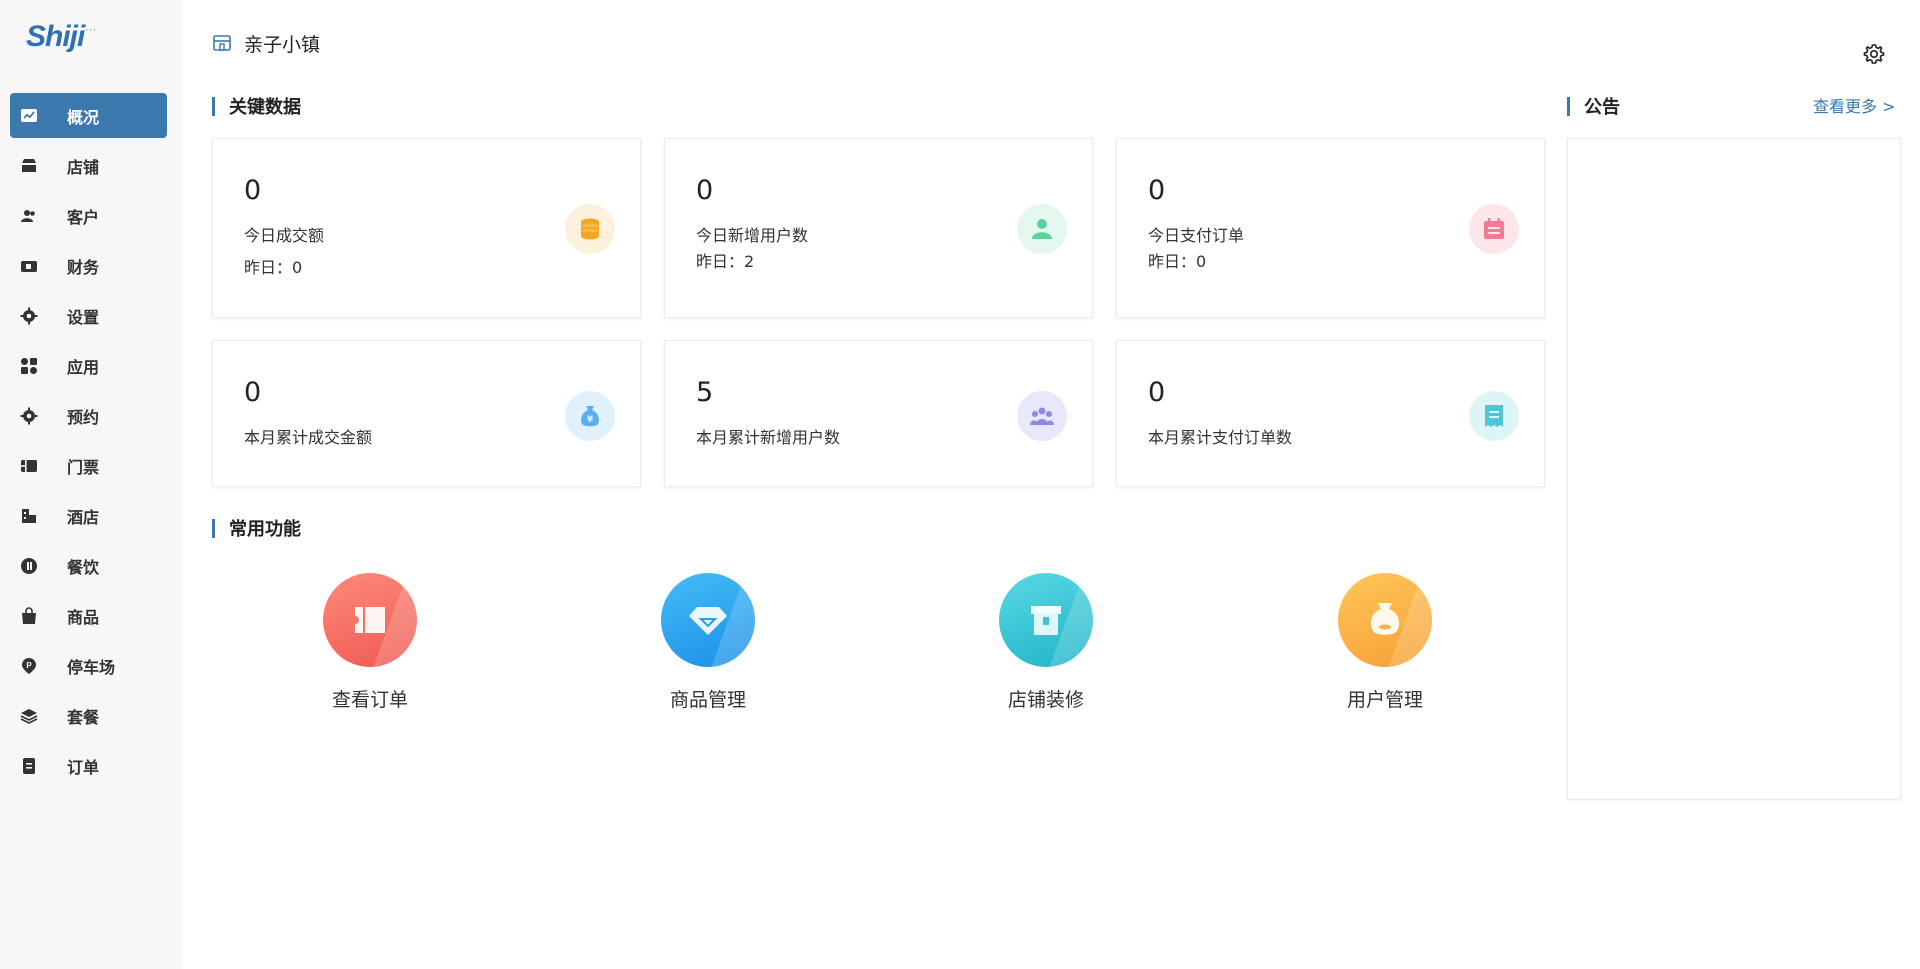 This screenshot has height=969, width=1920. Describe the element at coordinates (55, 36) in the screenshot. I see `logo-text: Shiji` at that location.